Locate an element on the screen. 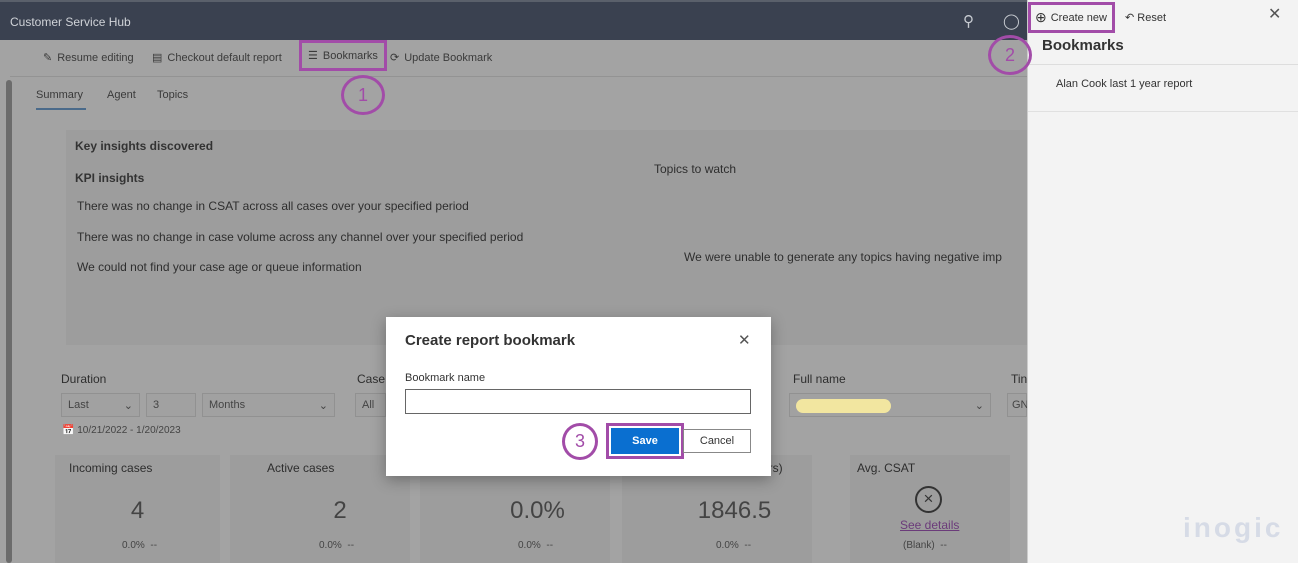 The height and width of the screenshot is (563, 1298). reset-button: ↶ Reset is located at coordinates (1145, 17).